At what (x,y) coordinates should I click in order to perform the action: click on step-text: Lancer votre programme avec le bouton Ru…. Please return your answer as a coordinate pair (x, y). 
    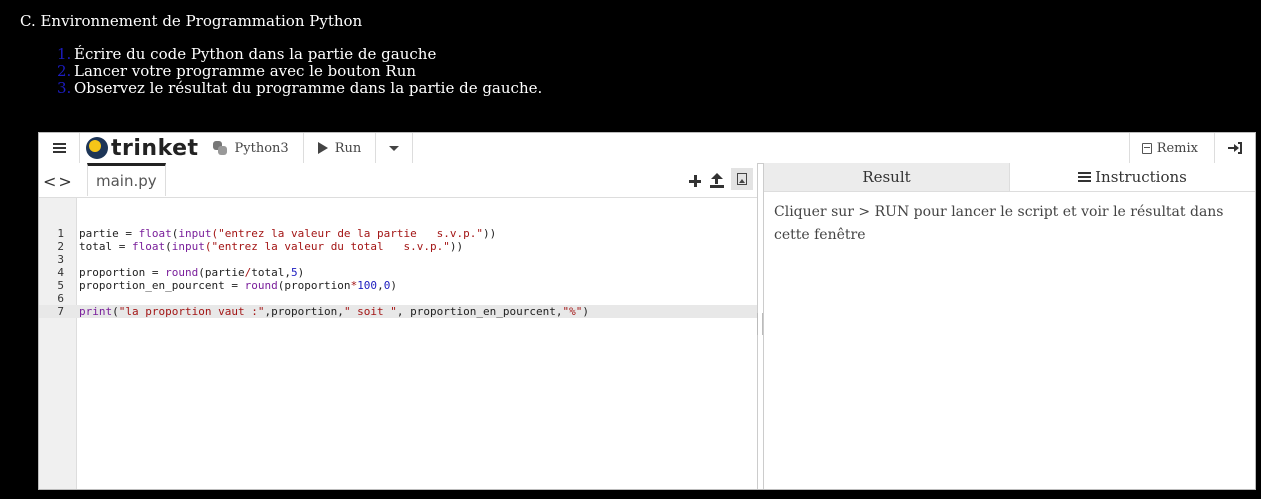
    Looking at the image, I should click on (245, 71).